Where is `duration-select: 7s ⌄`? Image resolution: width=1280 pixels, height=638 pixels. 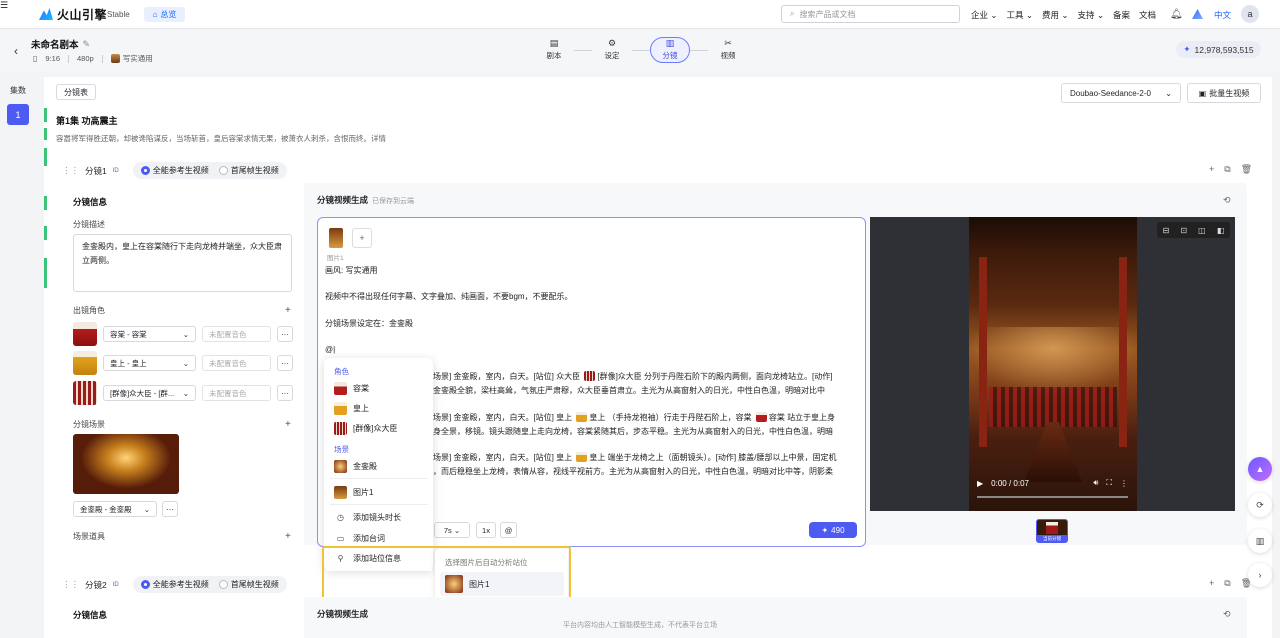 duration-select: 7s ⌄ is located at coordinates (452, 530).